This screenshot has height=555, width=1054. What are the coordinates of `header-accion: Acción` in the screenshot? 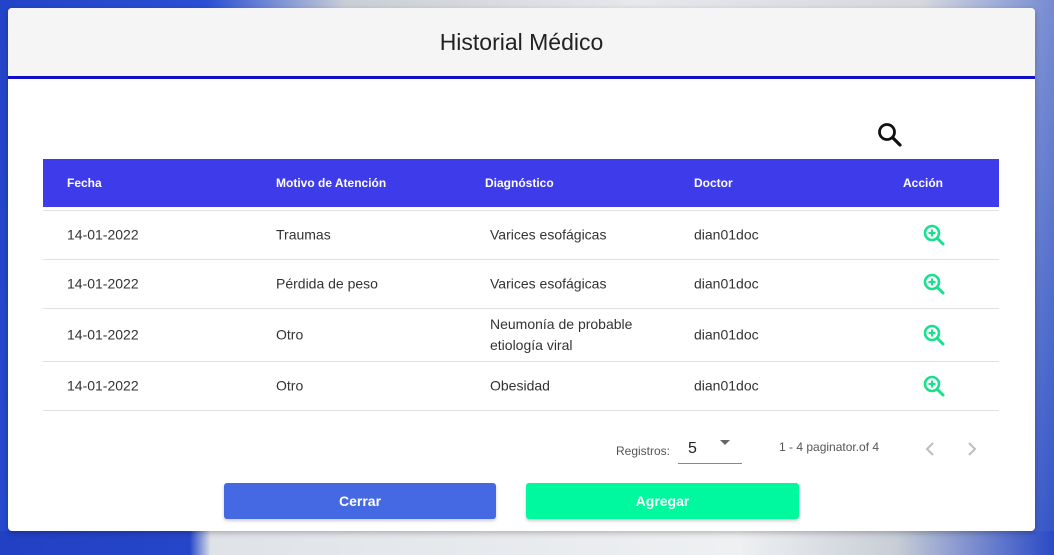 It's located at (923, 183).